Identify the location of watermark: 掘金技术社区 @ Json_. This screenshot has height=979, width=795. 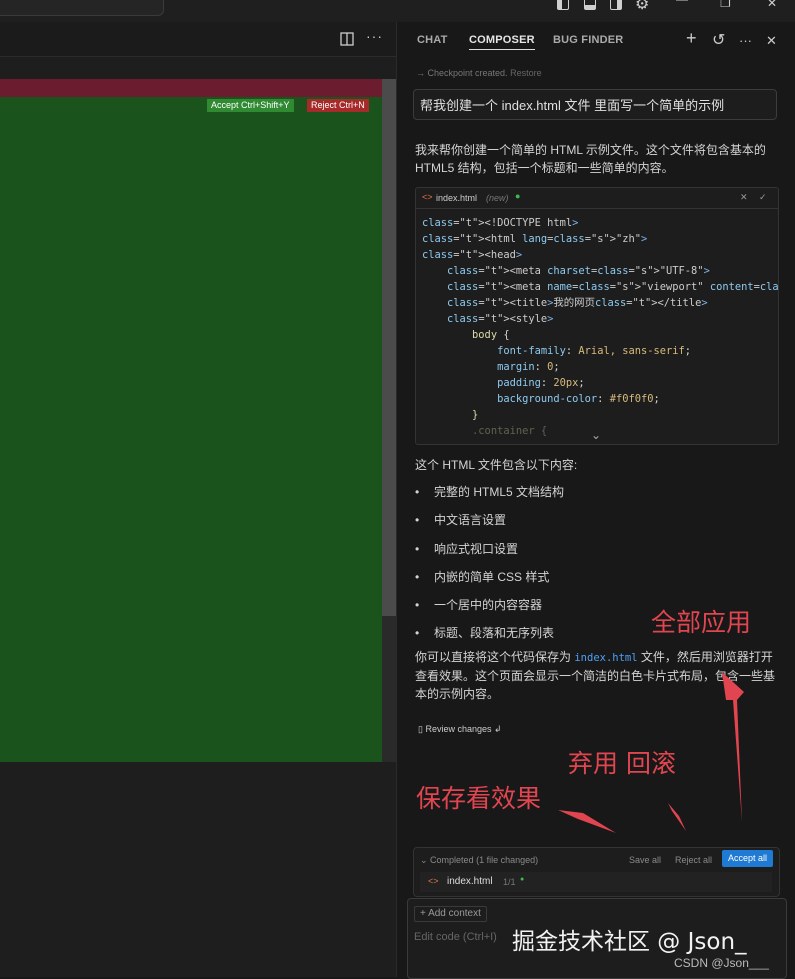
(629, 942).